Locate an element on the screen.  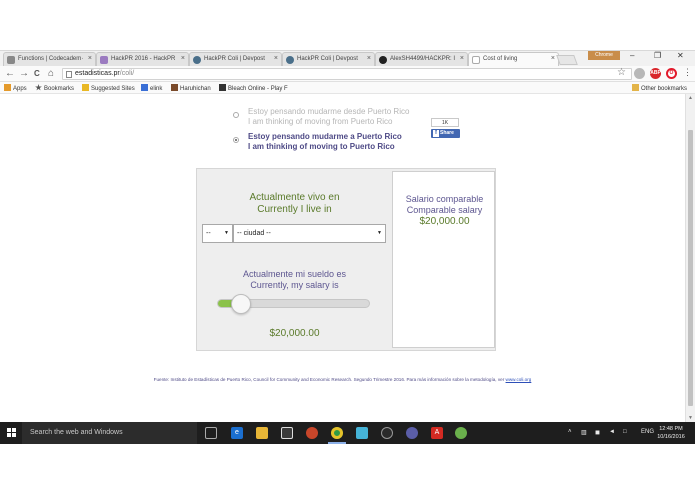
salary-slider-handle is located at coordinates (241, 304).